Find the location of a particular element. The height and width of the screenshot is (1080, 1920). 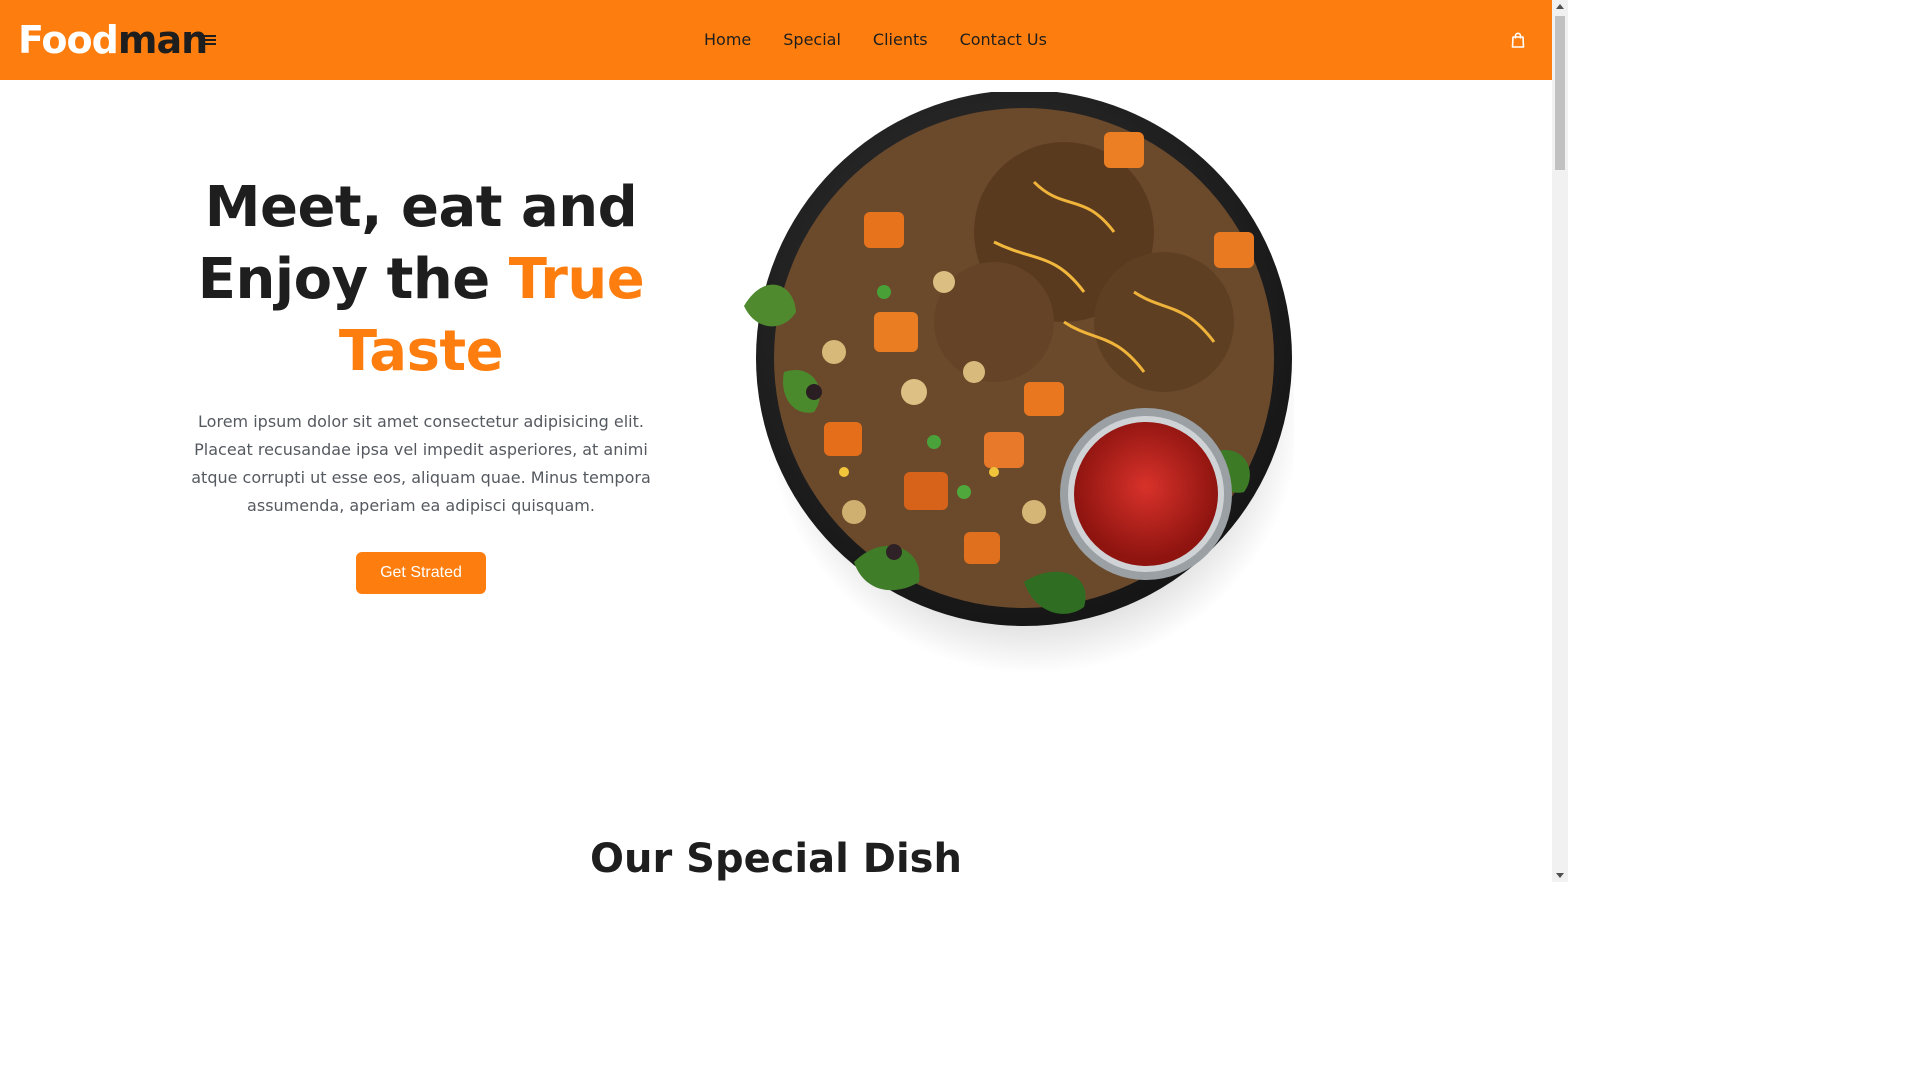

get-started-button: Get Strated is located at coordinates (421, 573).